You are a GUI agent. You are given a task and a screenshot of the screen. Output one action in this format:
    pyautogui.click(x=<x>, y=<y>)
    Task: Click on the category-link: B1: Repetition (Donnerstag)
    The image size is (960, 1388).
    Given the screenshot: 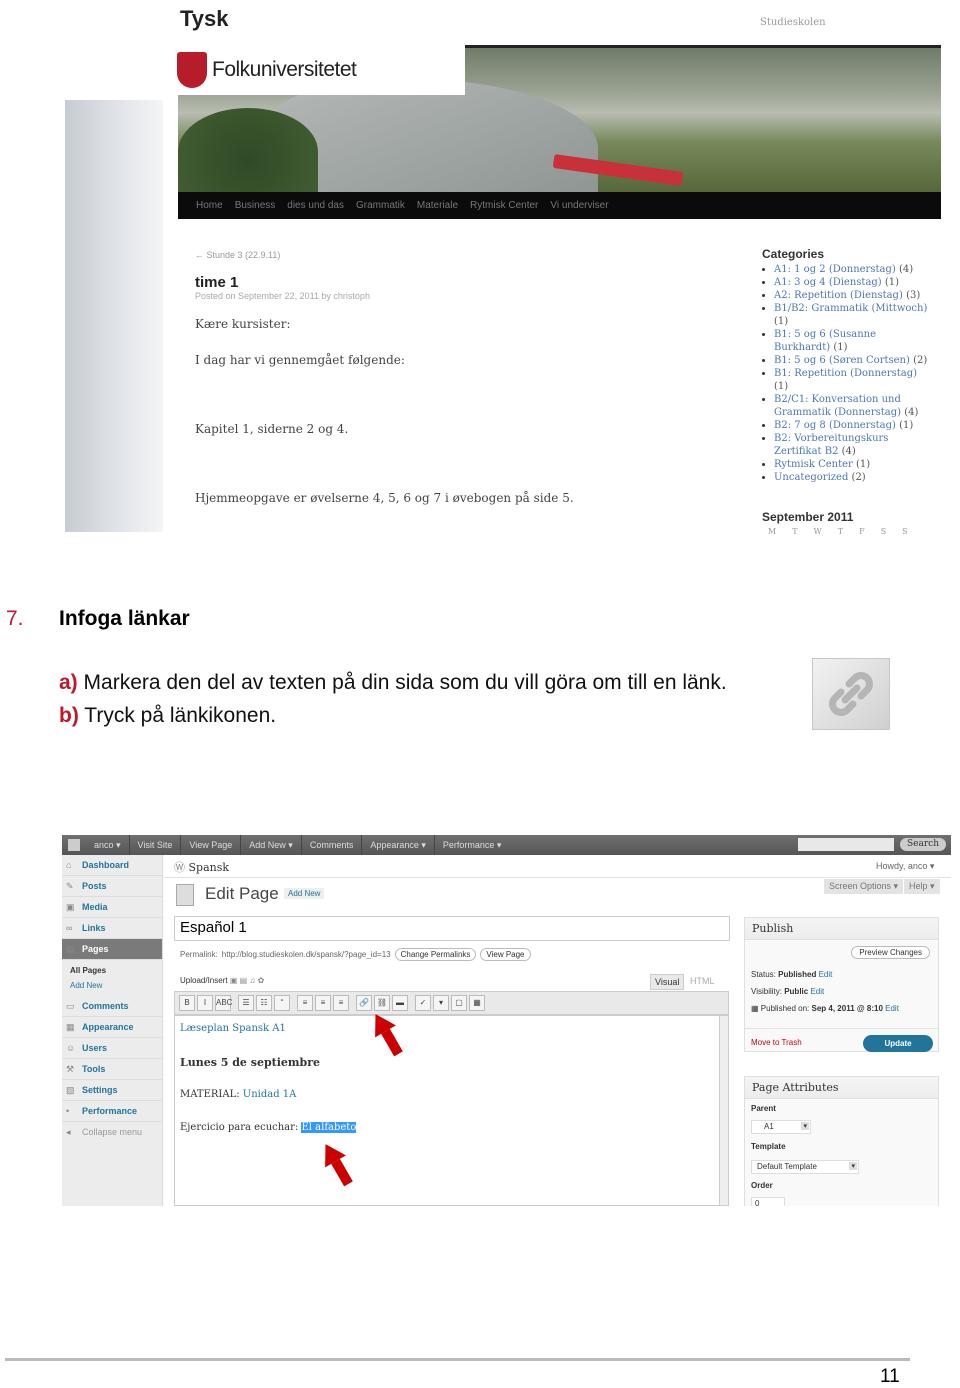 What is the action you would take?
    pyautogui.click(x=845, y=373)
    